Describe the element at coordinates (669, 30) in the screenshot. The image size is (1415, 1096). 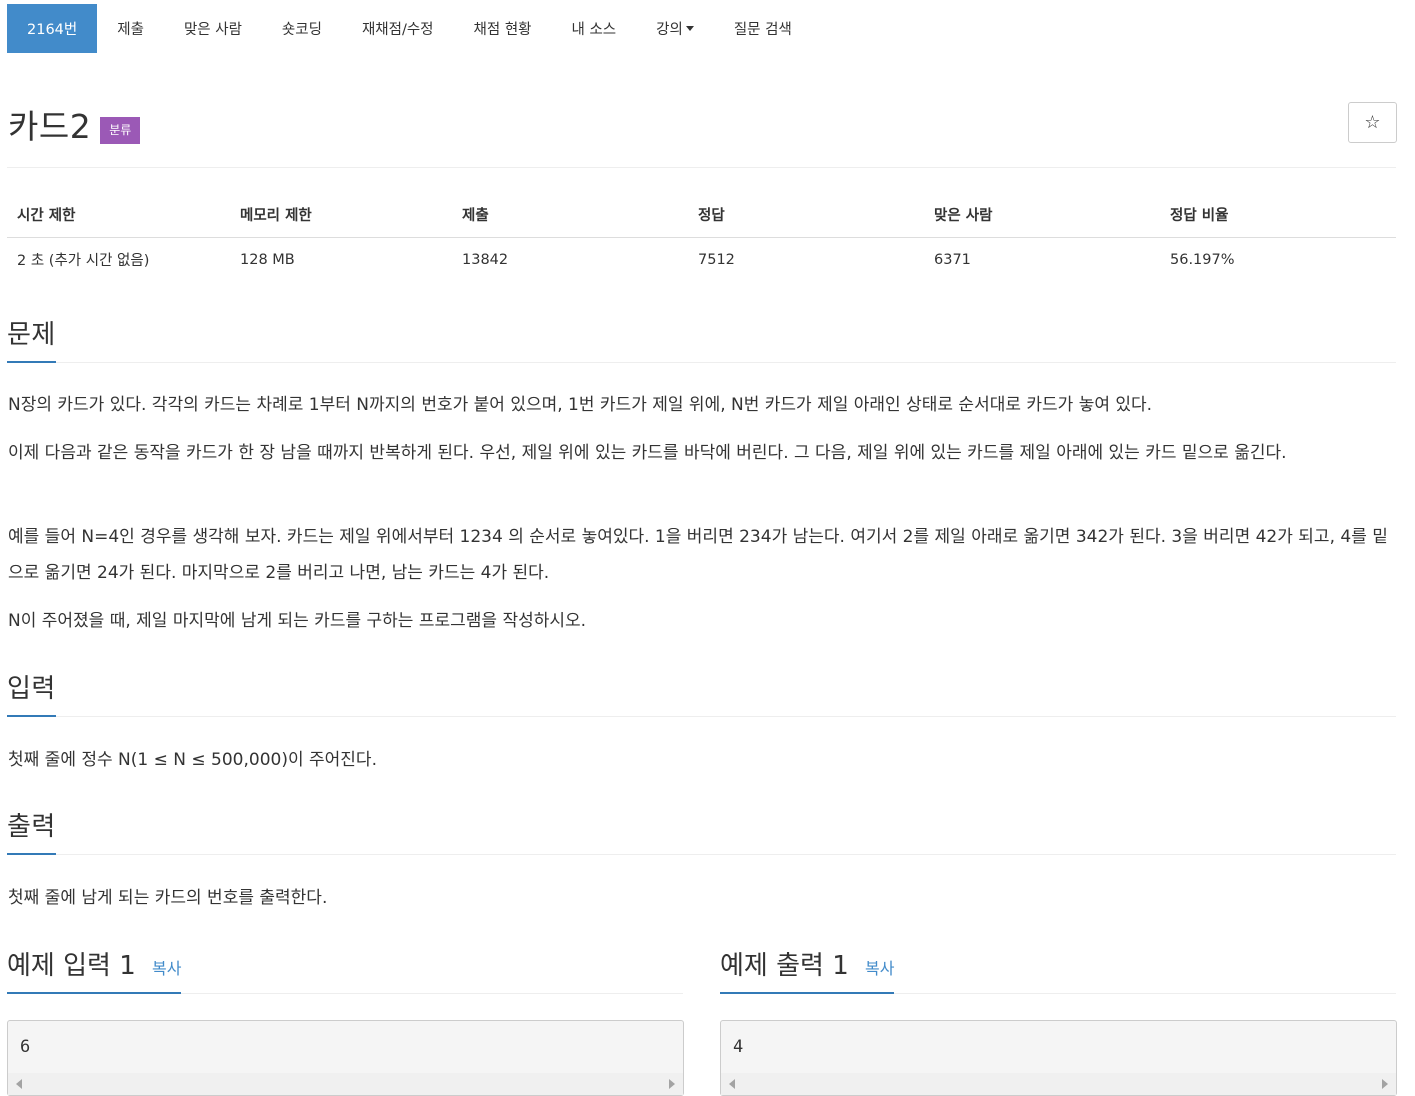
I see `tab-lectures-label: 강의` at that location.